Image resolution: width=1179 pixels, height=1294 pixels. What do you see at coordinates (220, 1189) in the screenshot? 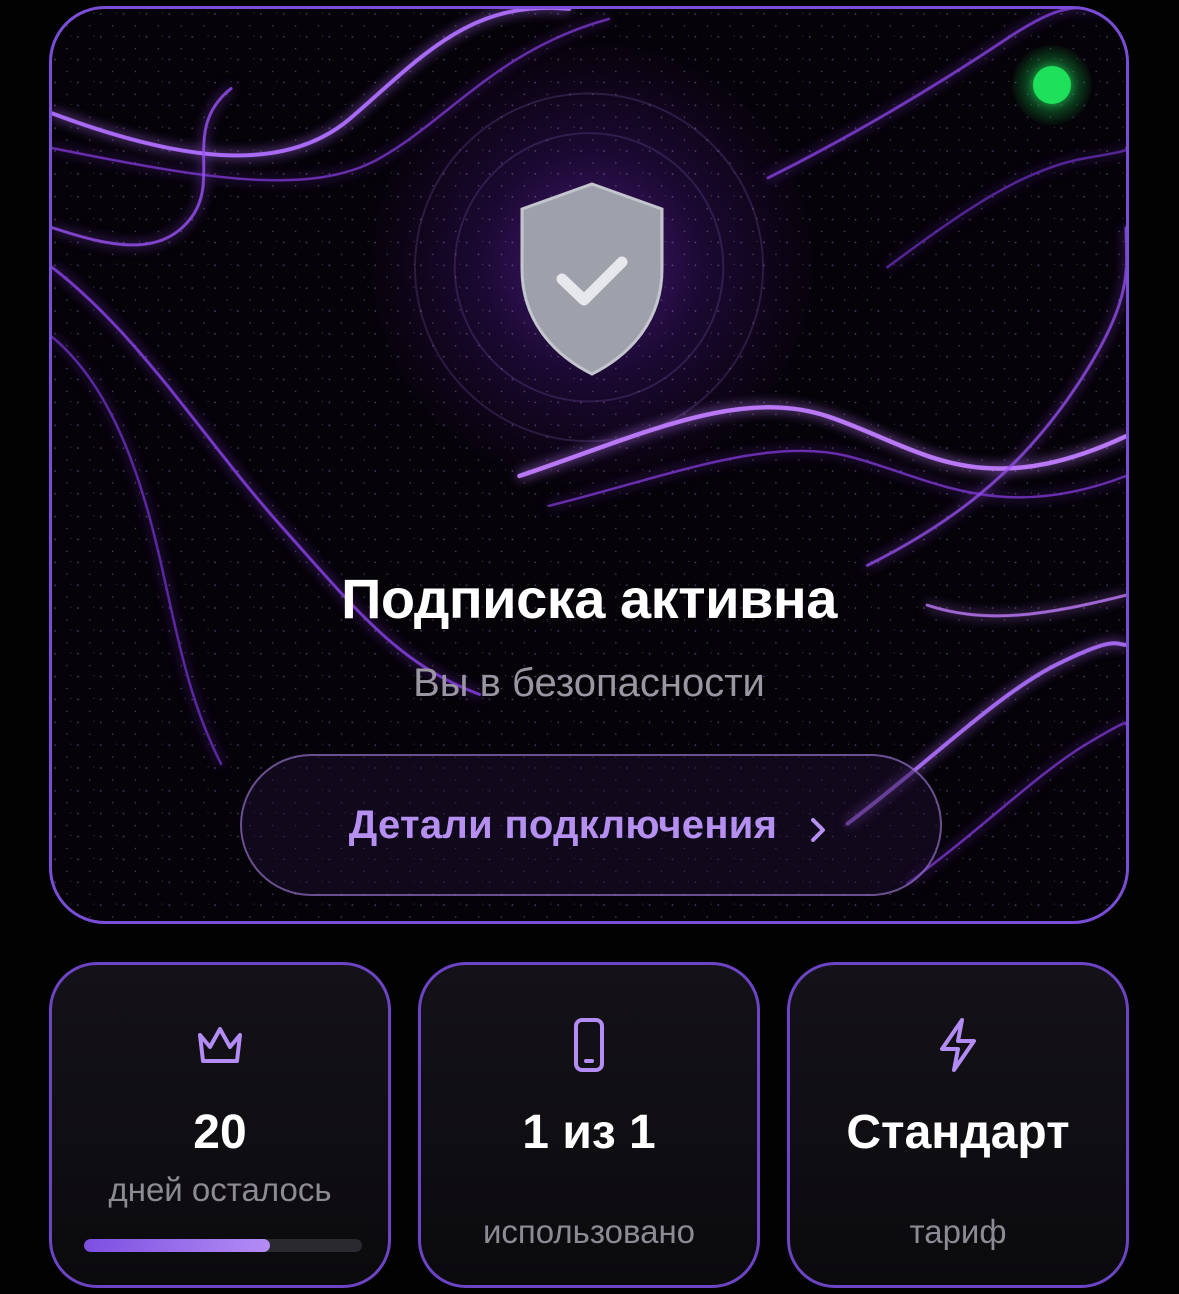
I see `days-left-label: дней осталось` at bounding box center [220, 1189].